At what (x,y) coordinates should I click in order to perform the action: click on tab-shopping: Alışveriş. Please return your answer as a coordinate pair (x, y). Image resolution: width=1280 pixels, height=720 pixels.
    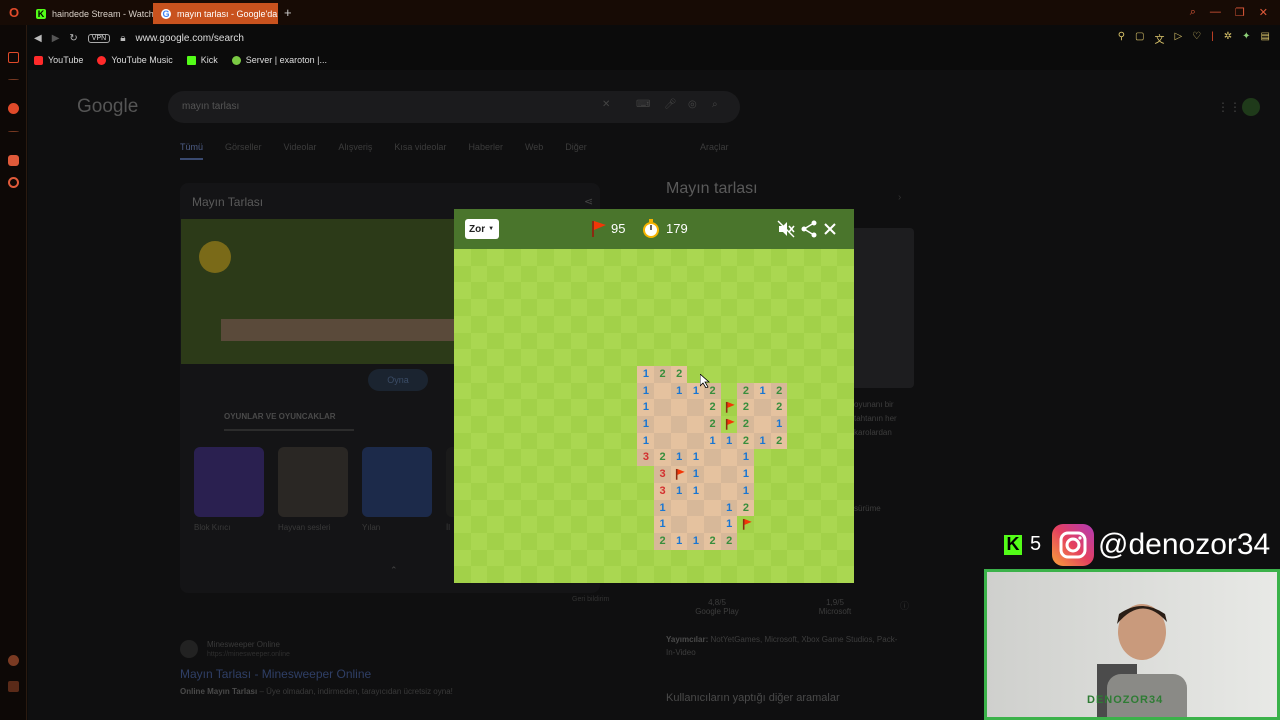
    Looking at the image, I should click on (355, 151).